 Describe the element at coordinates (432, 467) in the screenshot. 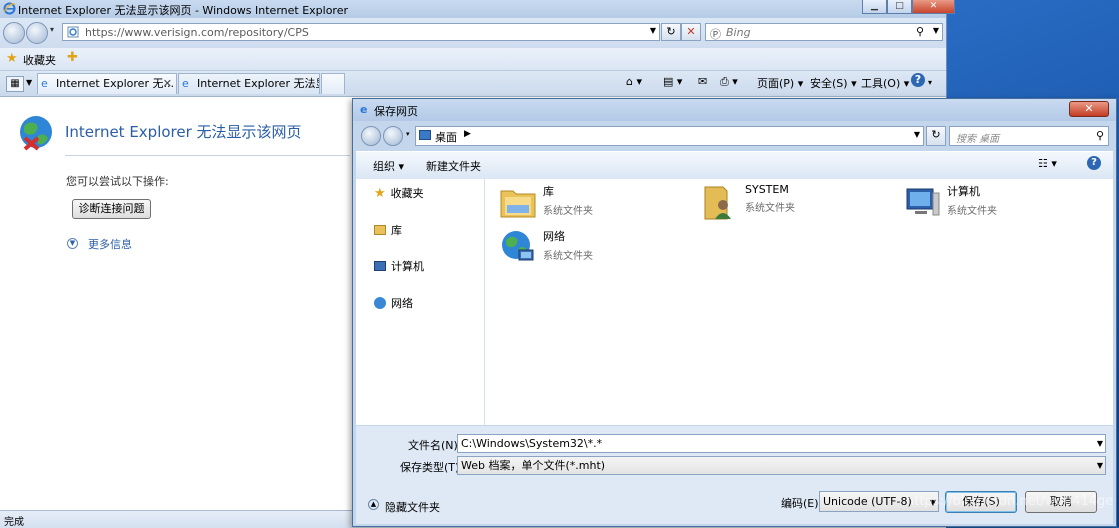

I see `filetype-label: 保存类型(T):` at that location.